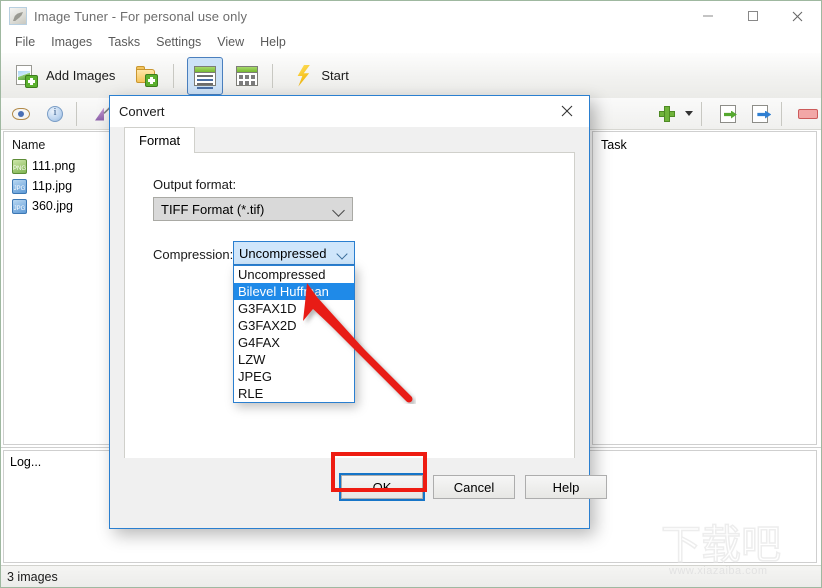  I want to click on compression-select: Uncompressed, so click(294, 253).